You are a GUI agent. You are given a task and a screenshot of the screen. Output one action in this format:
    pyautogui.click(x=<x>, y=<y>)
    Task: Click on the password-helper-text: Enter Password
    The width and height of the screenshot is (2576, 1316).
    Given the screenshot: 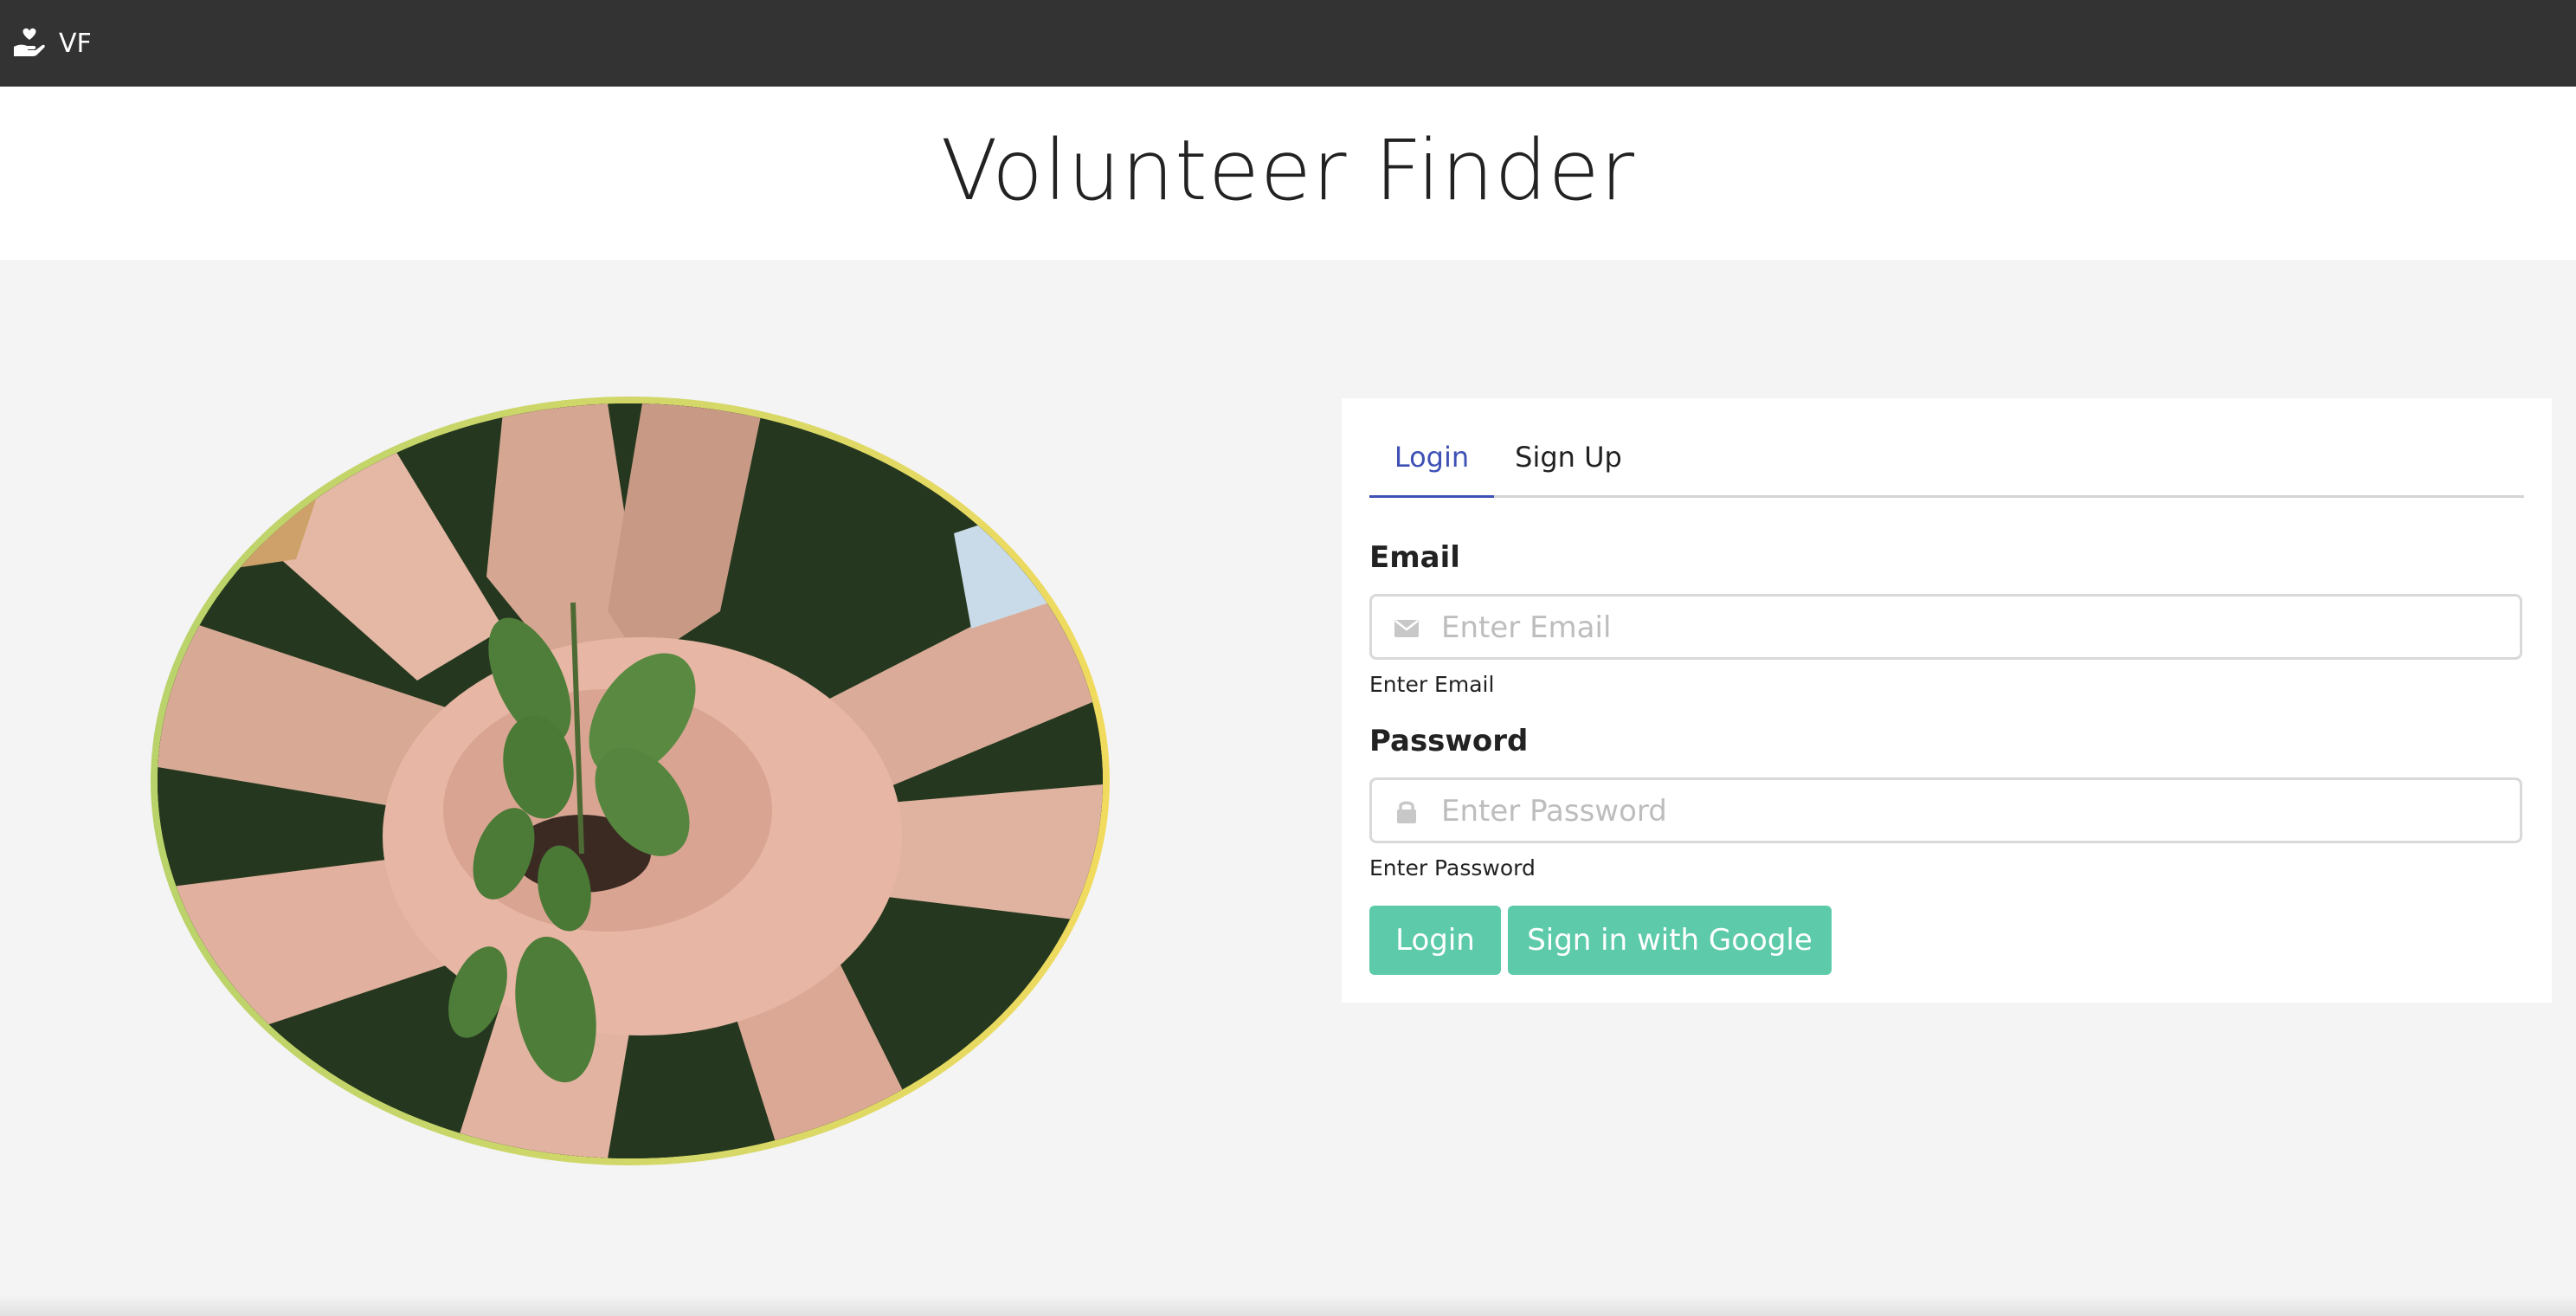 What is the action you would take?
    pyautogui.click(x=1452, y=868)
    